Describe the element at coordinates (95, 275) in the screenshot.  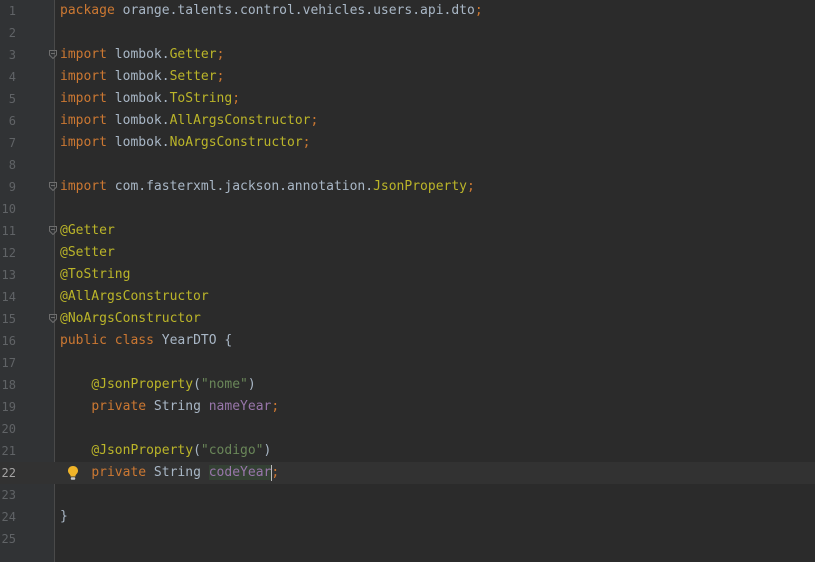
I see `line-code: @ToString` at that location.